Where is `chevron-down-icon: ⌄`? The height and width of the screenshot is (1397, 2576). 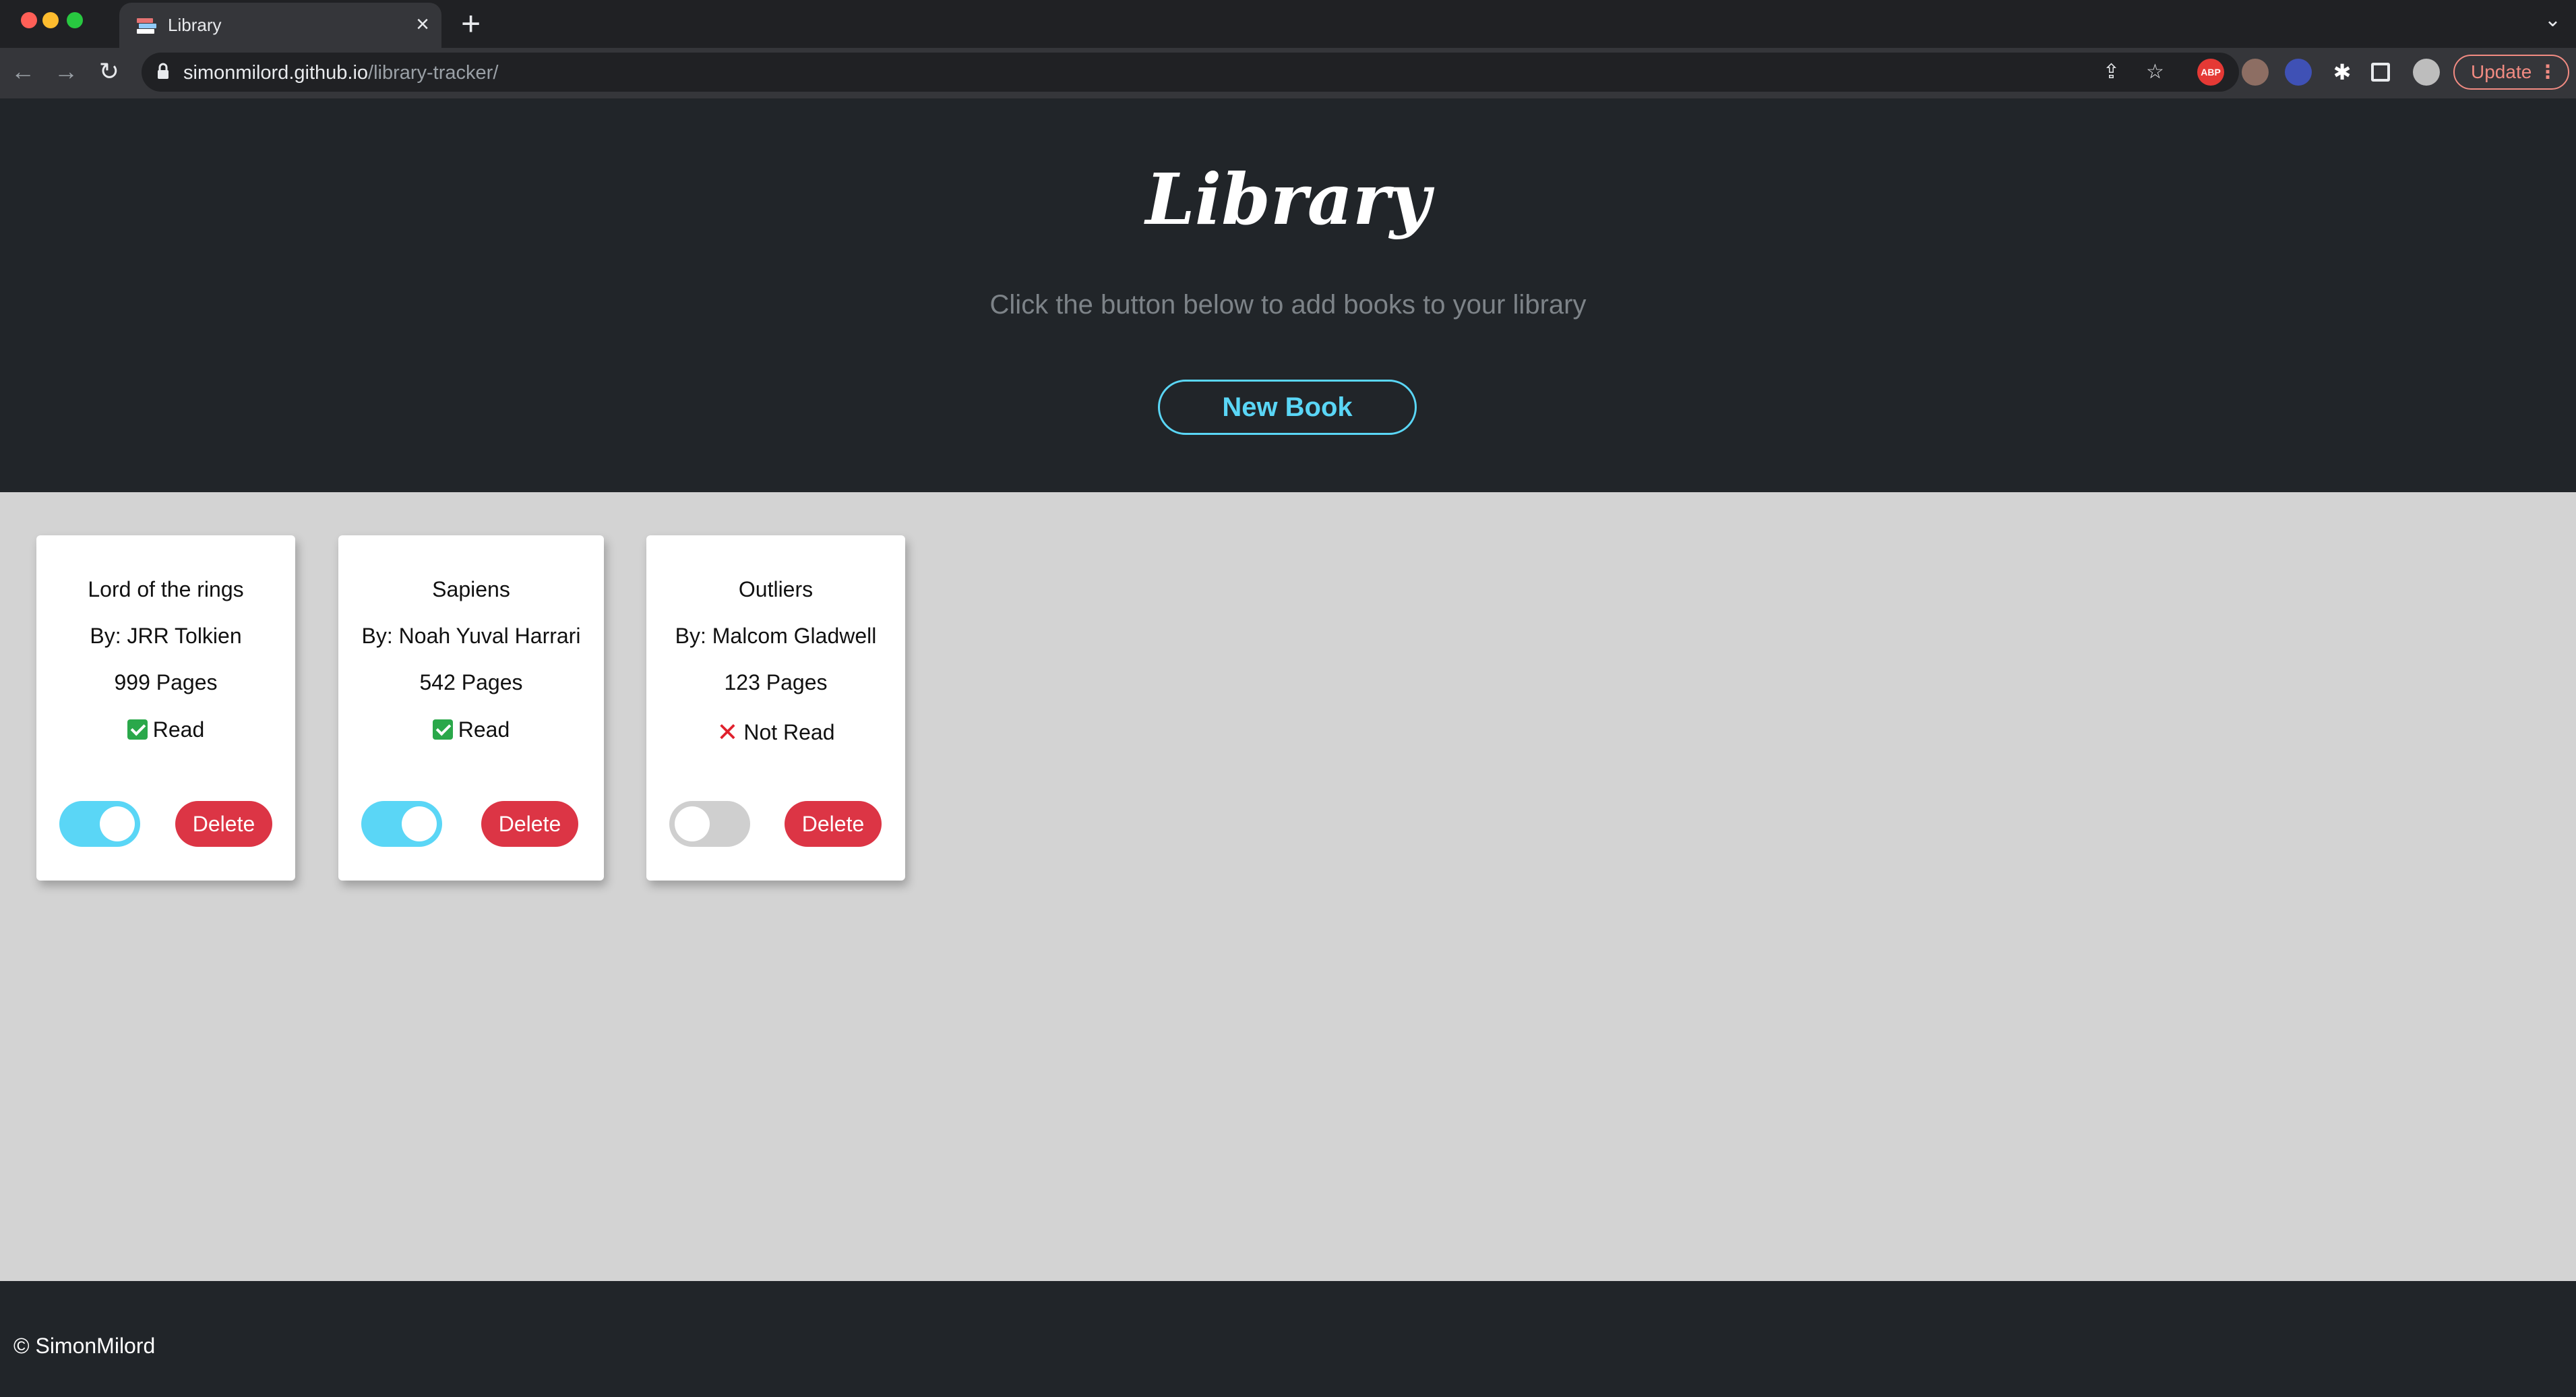
chevron-down-icon: ⌄ is located at coordinates (2552, 20).